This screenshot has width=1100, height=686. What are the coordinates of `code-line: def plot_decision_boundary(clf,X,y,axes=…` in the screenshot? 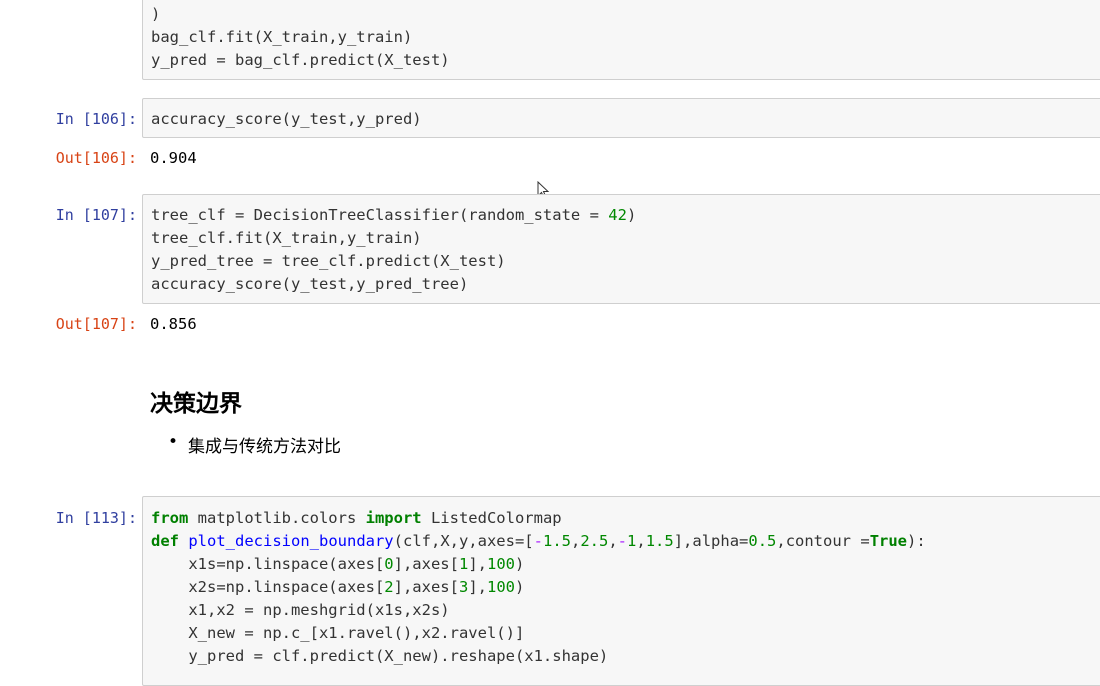 It's located at (538, 541).